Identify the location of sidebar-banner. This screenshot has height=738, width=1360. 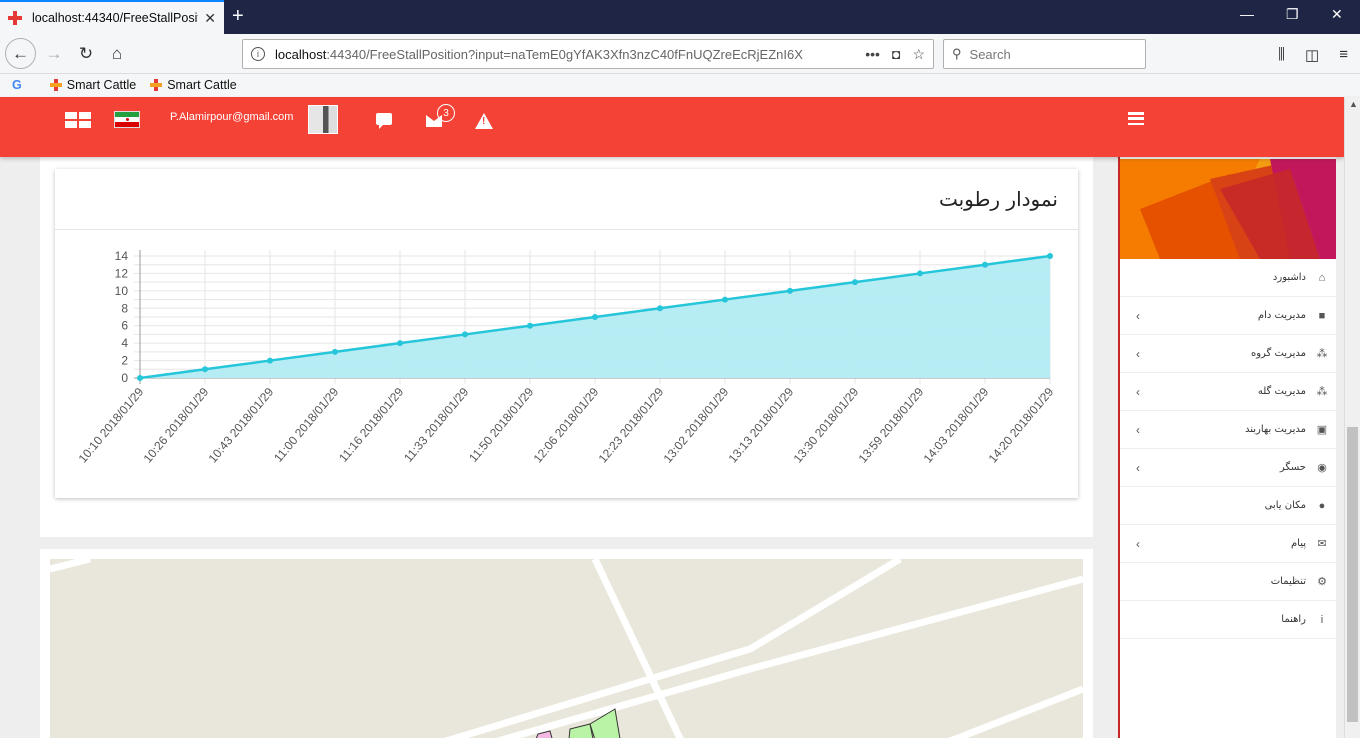
(1228, 209).